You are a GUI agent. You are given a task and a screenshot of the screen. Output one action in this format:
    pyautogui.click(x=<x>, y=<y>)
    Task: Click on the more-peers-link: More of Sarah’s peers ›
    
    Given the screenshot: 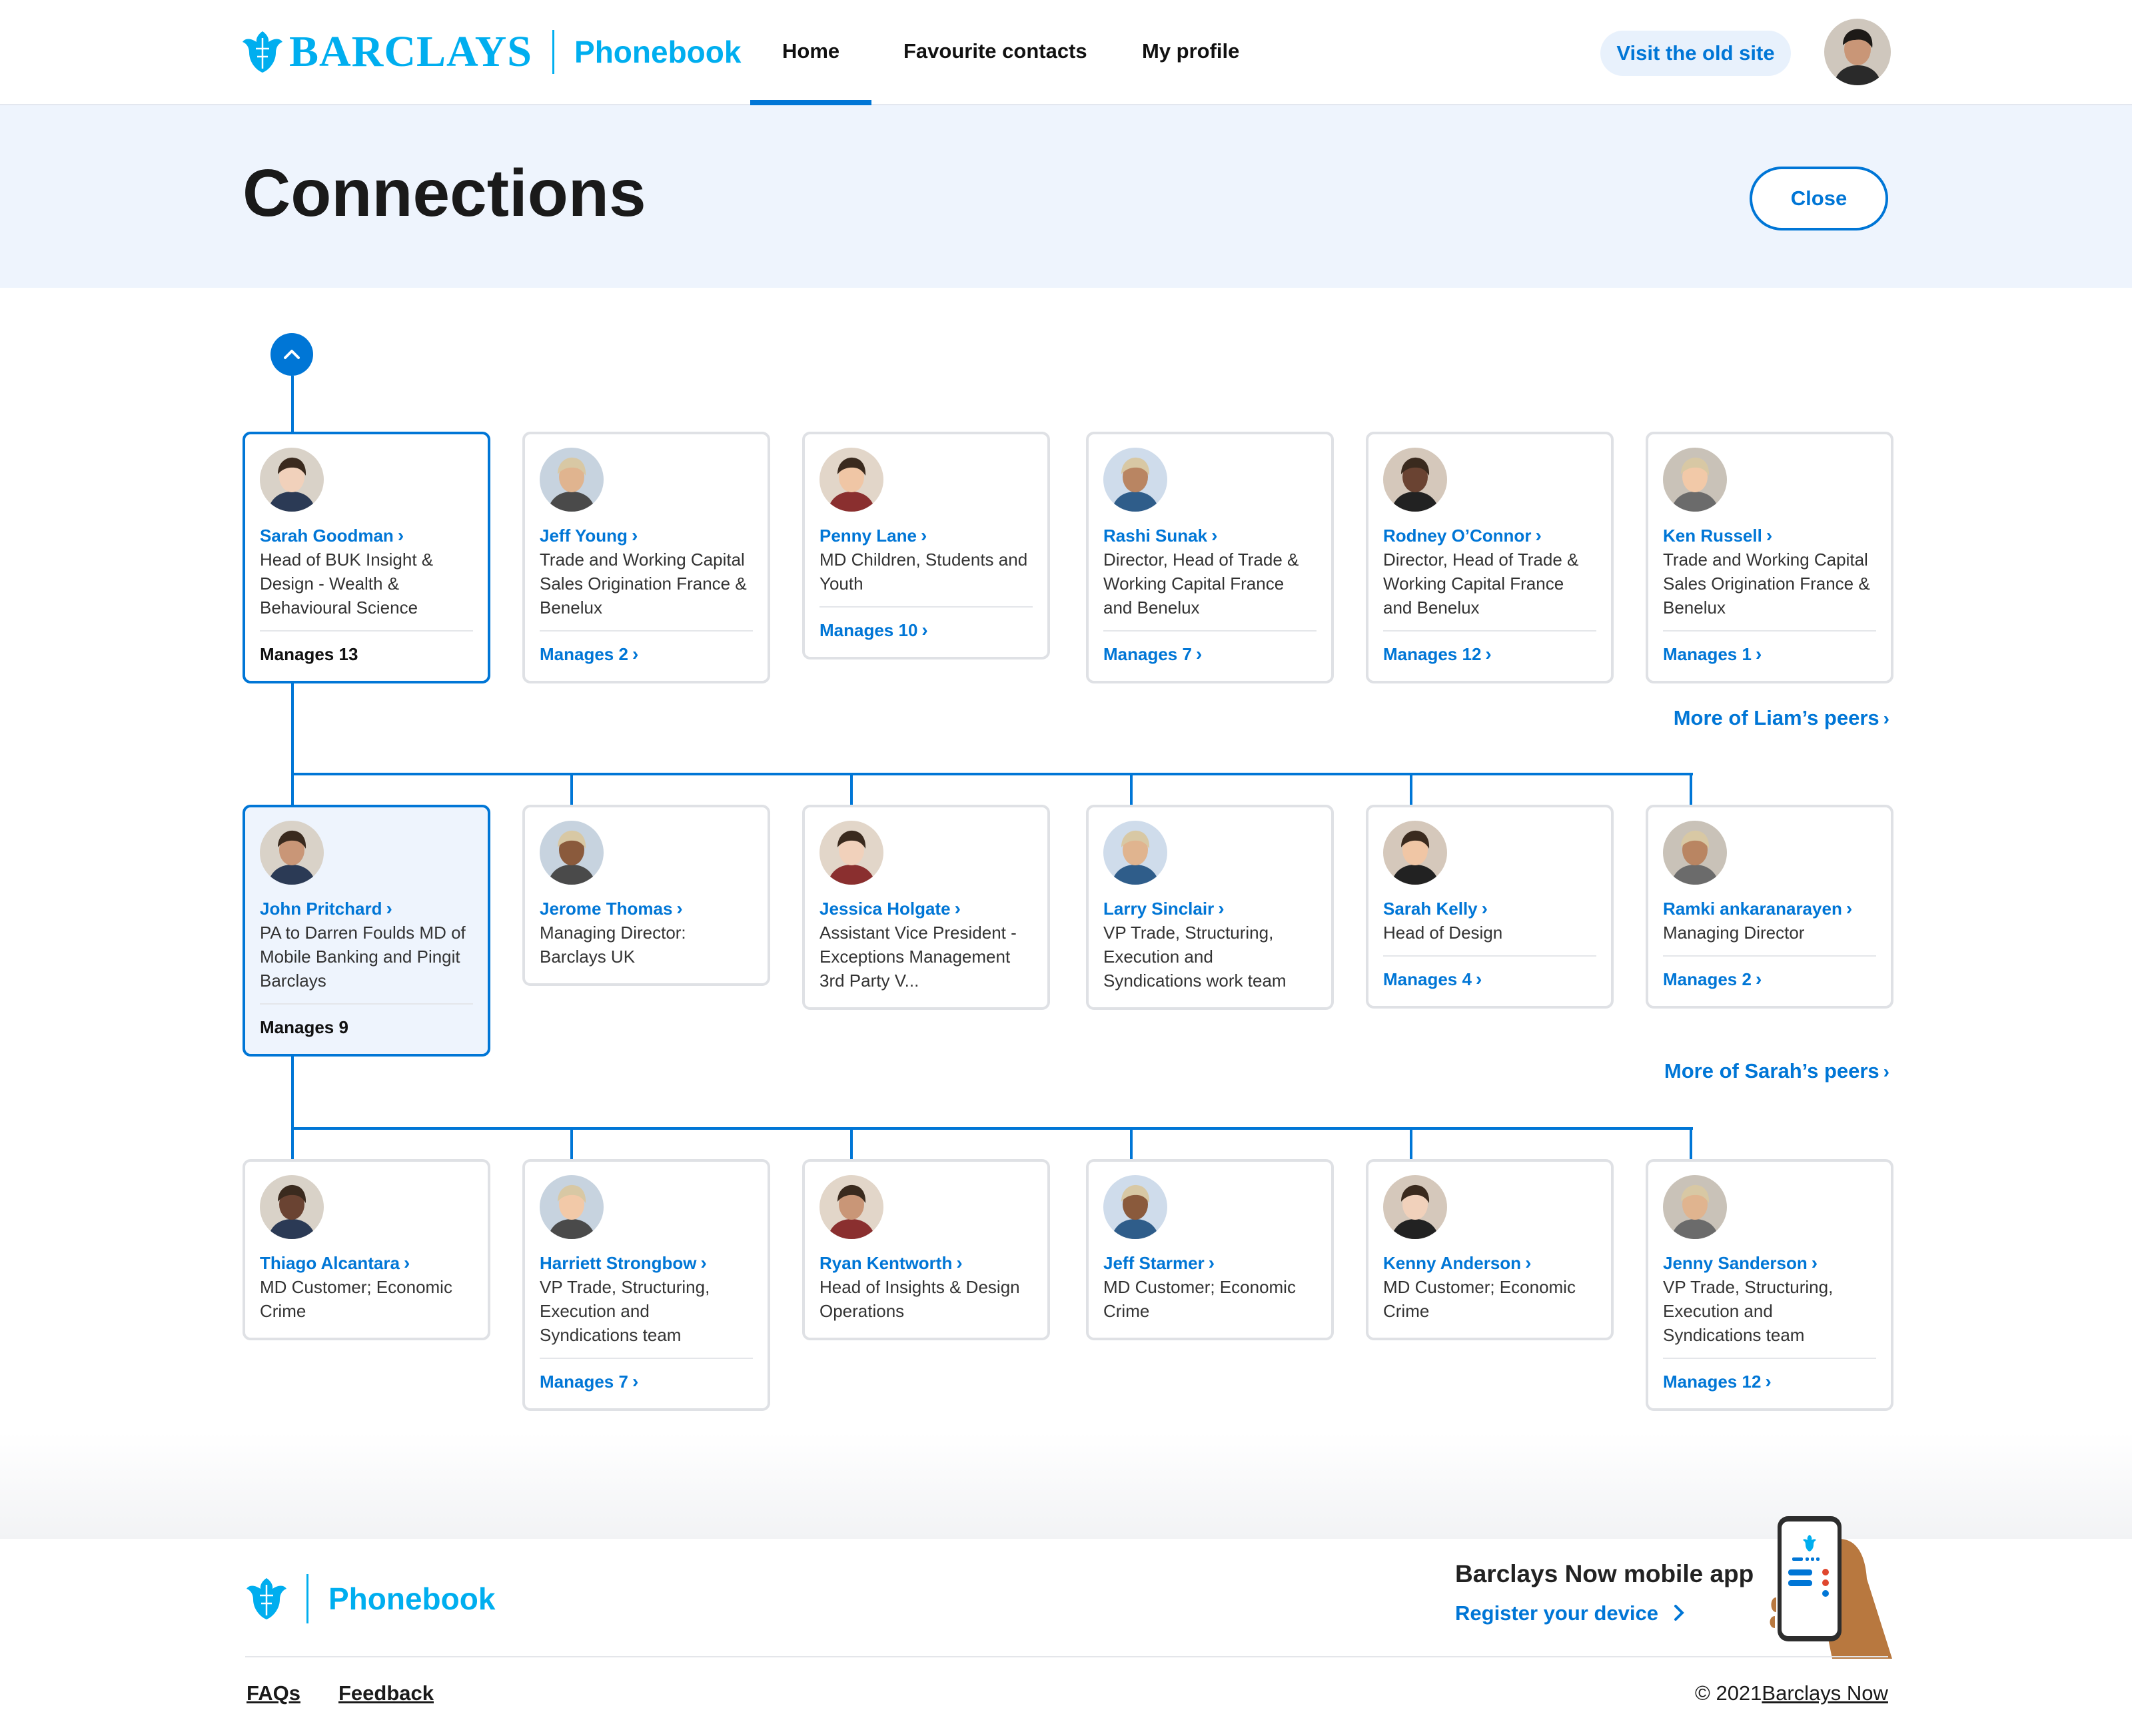 What is the action you would take?
    pyautogui.click(x=1776, y=1071)
    